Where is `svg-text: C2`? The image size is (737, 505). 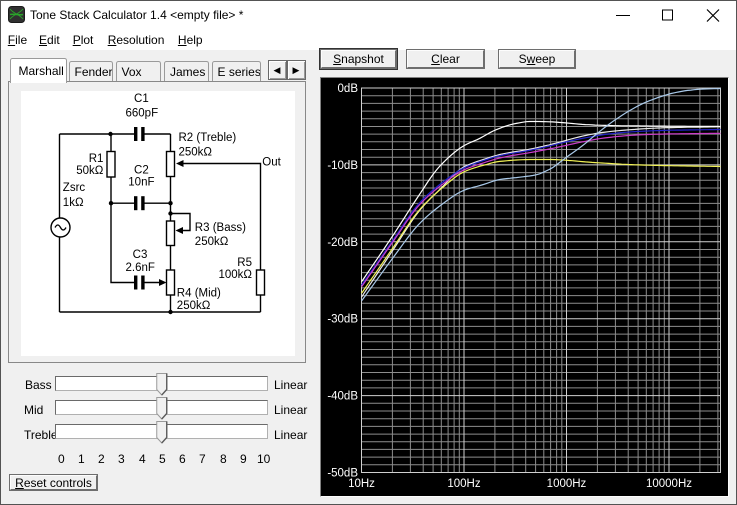 svg-text: C2 is located at coordinates (141, 171).